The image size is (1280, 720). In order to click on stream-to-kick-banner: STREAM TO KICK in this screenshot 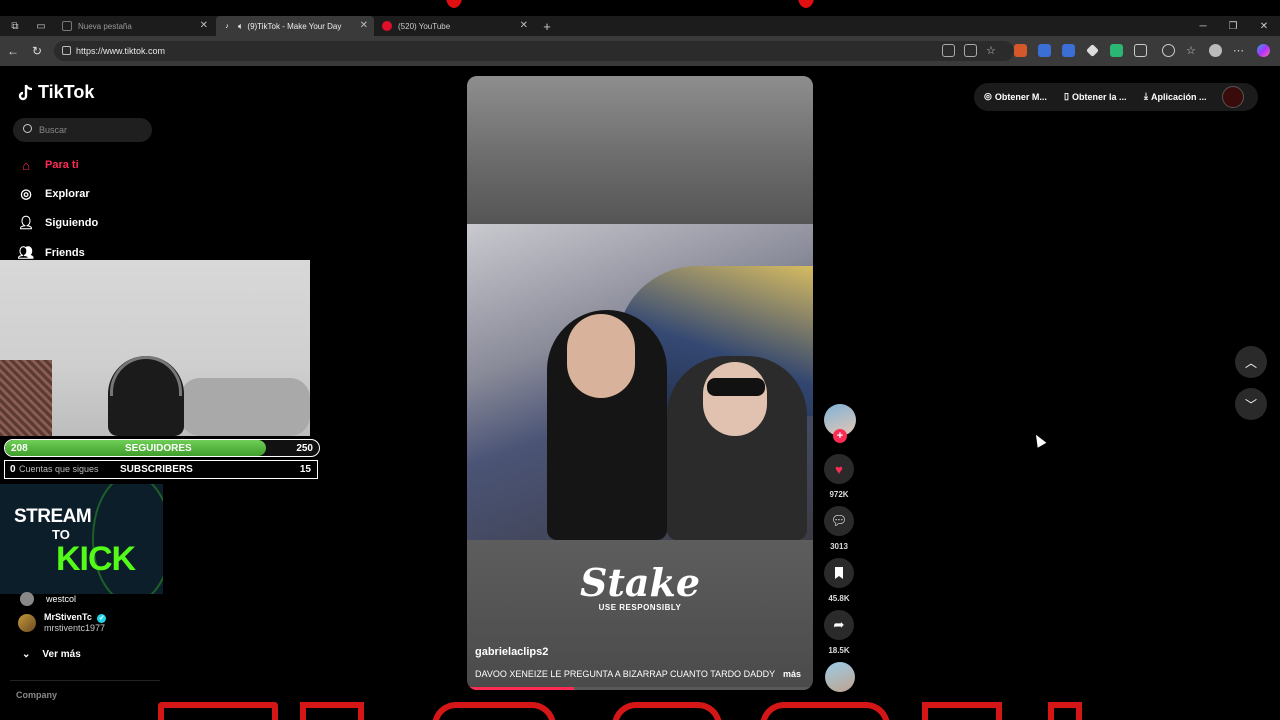, I will do `click(81, 539)`.